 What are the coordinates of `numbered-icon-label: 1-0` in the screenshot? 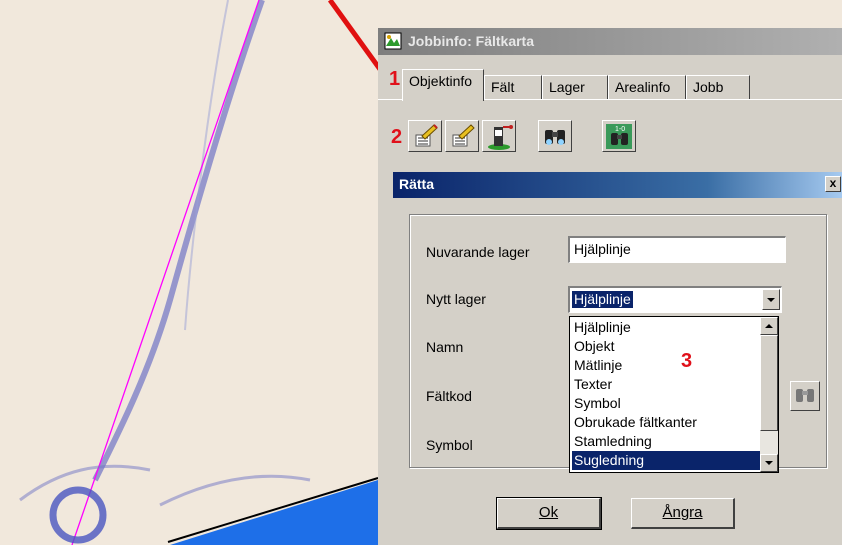 It's located at (620, 129).